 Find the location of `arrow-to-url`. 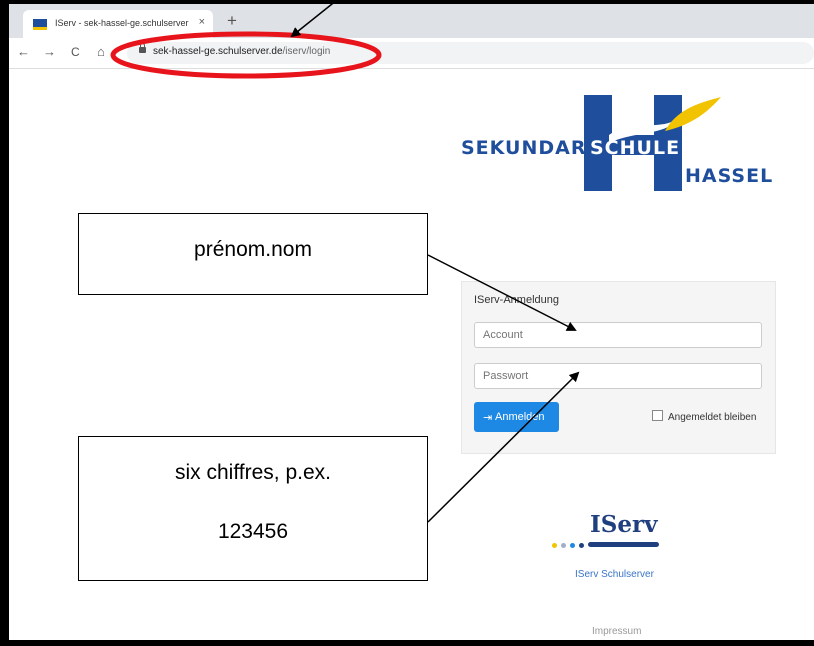

arrow-to-url is located at coordinates (314, 19).